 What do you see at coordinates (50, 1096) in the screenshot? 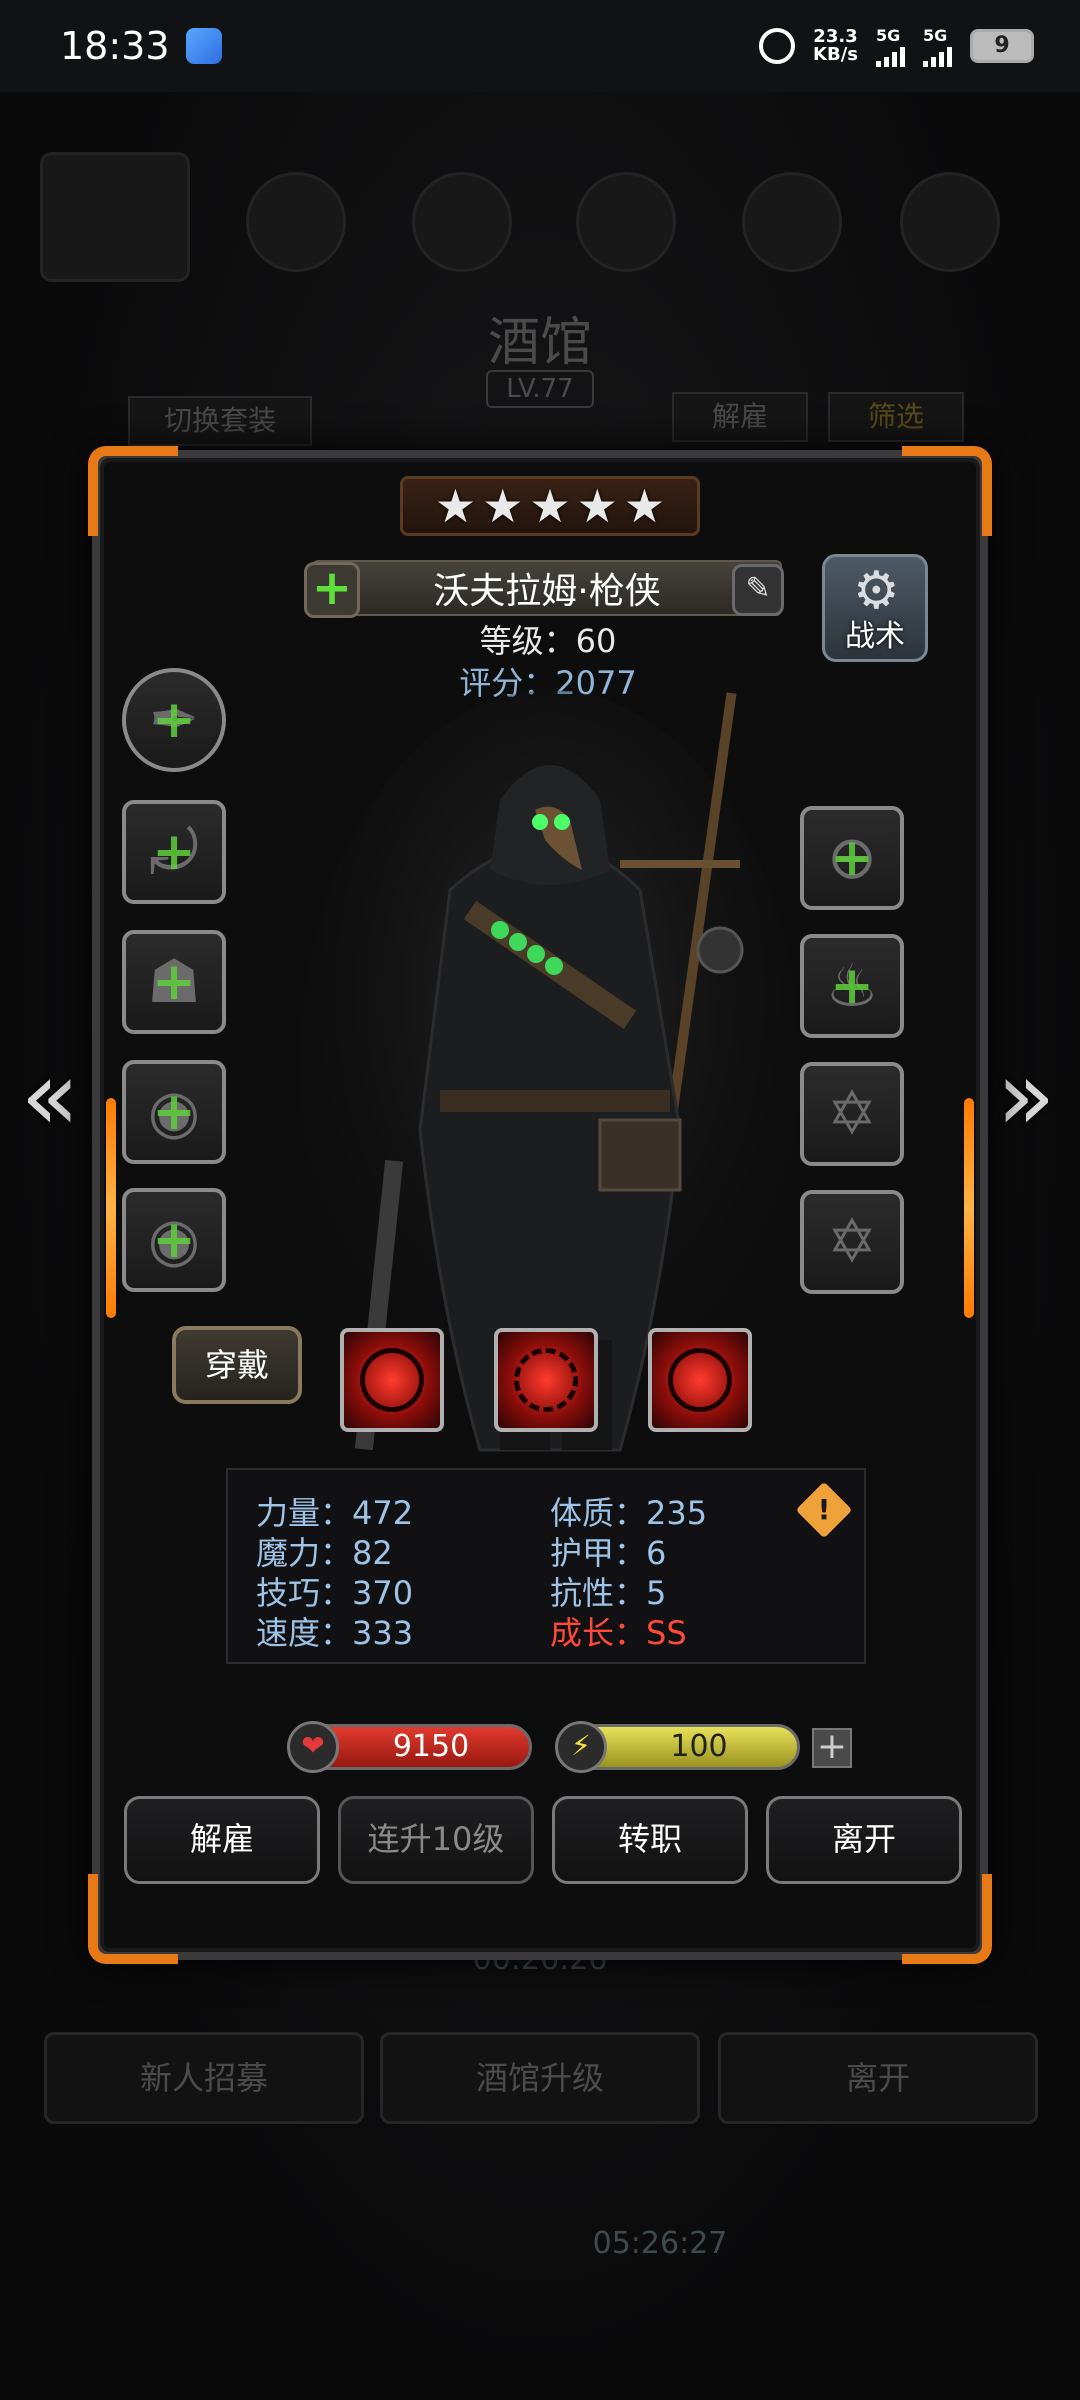
I see `previous-hero-arrow-icon: «` at bounding box center [50, 1096].